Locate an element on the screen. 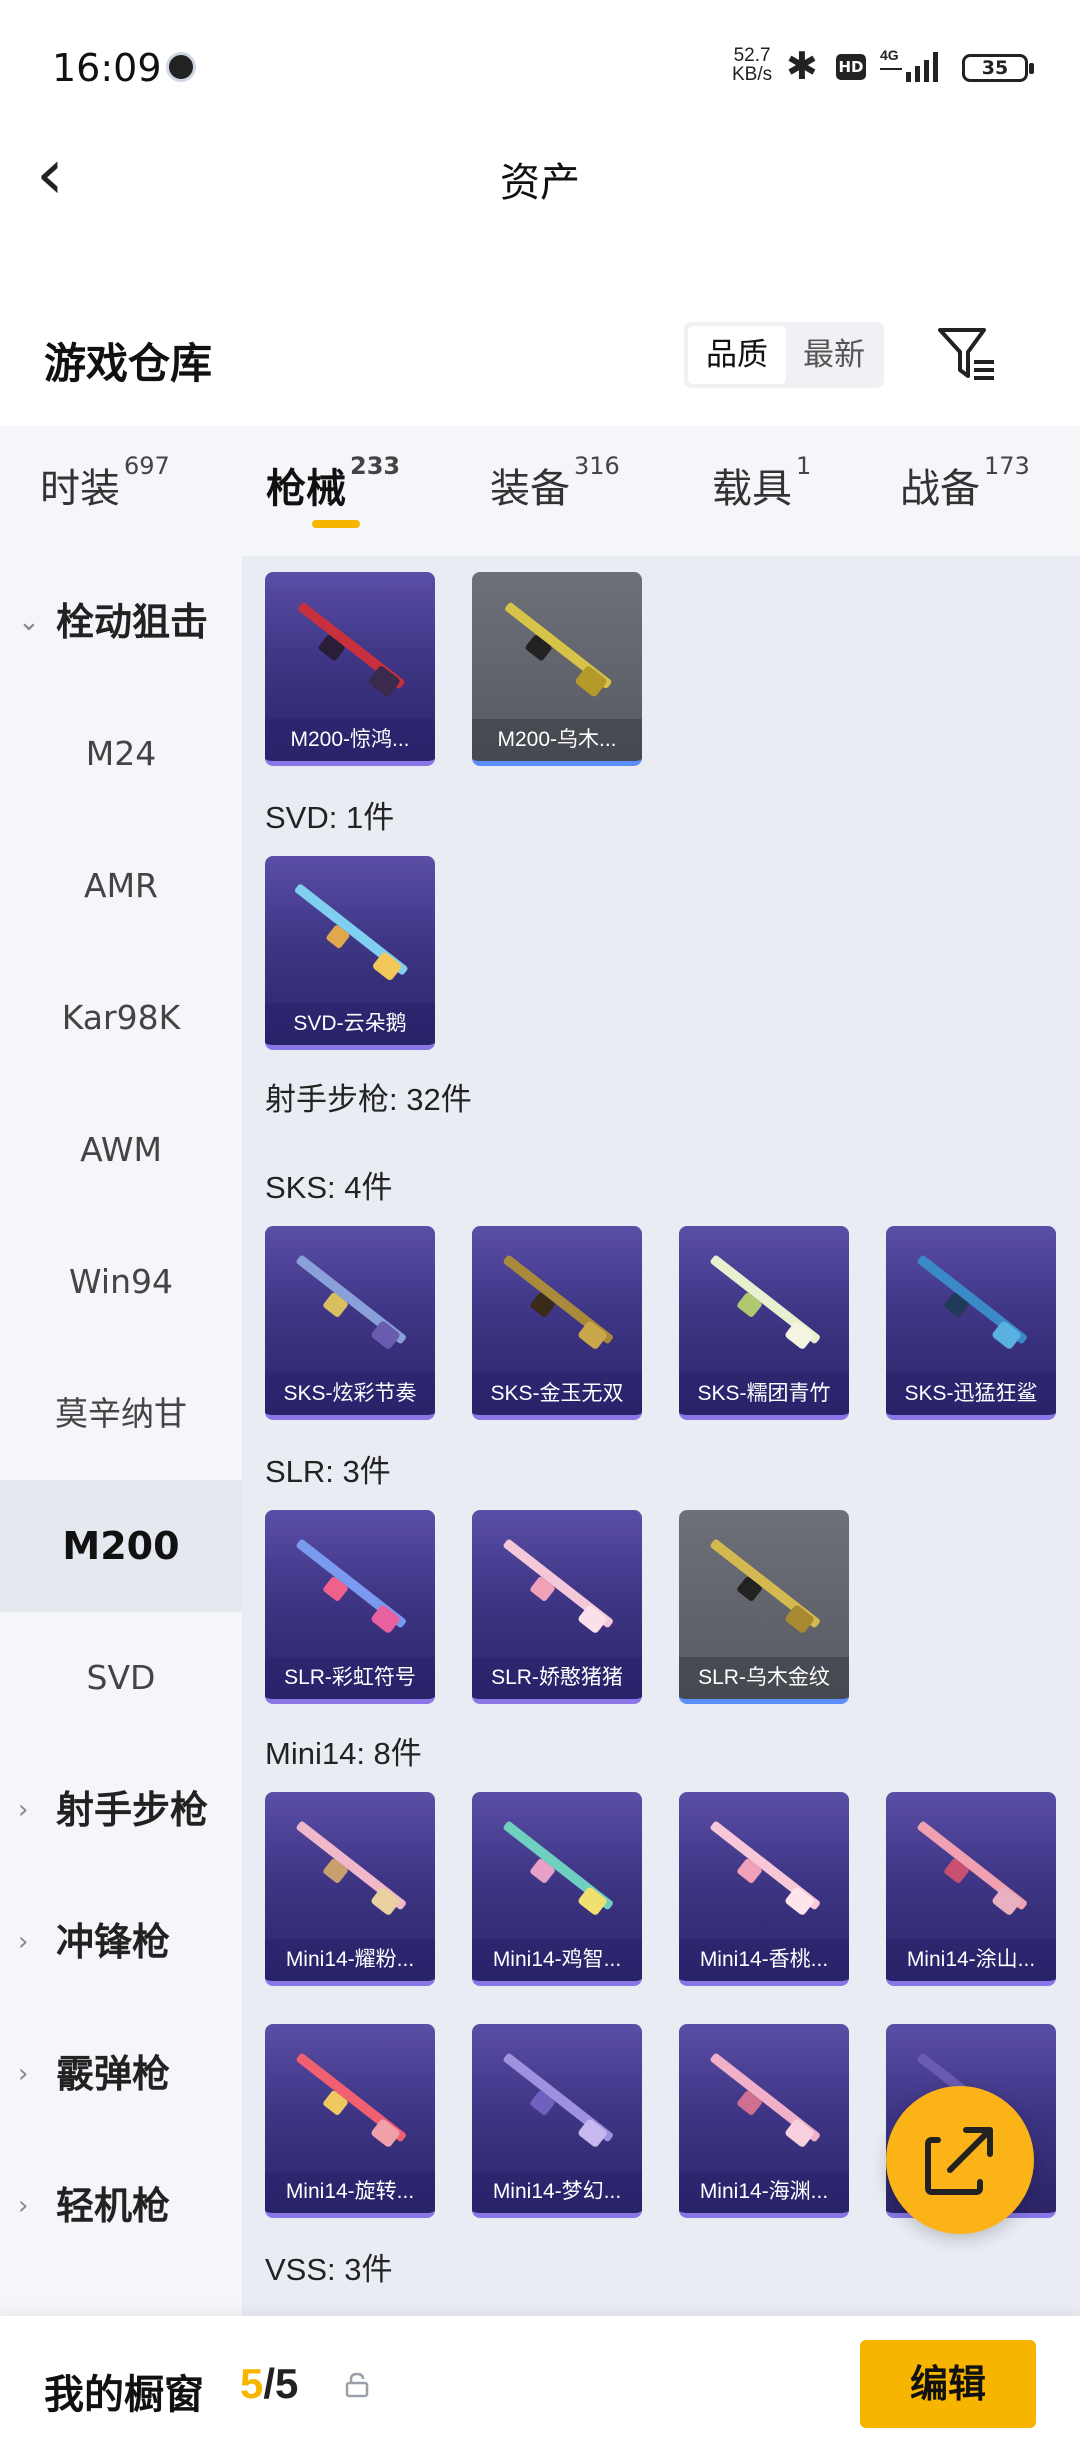 This screenshot has height=2460, width=1080. weapon-card: SLR-娇憨猪猪 is located at coordinates (557, 1607).